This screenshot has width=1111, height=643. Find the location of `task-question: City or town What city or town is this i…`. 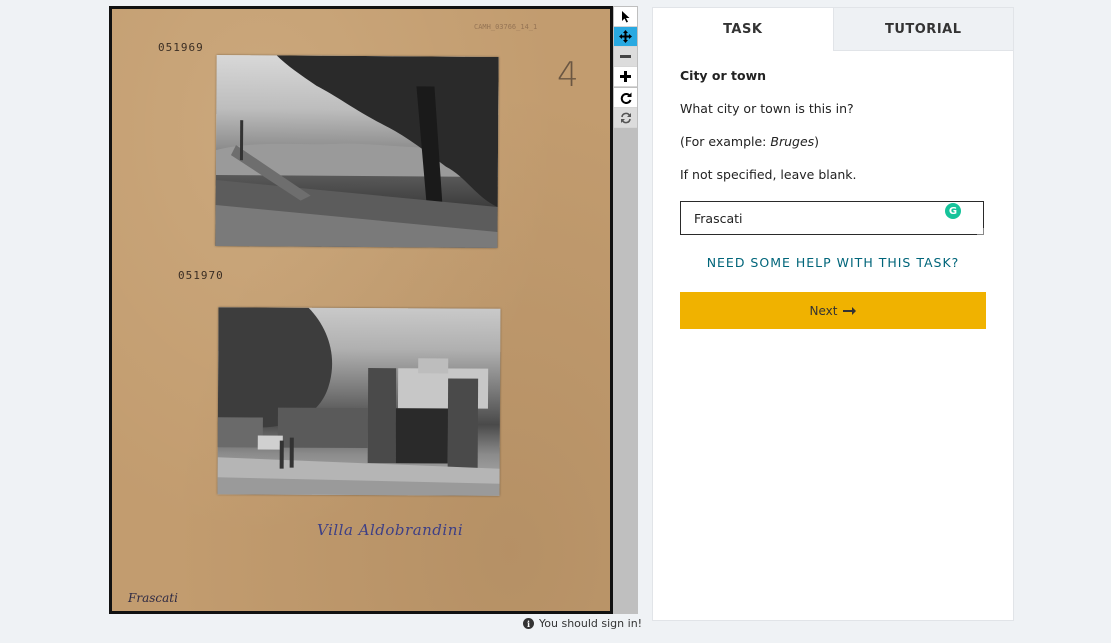

task-question: City or town What city or town is this i… is located at coordinates (833, 134).